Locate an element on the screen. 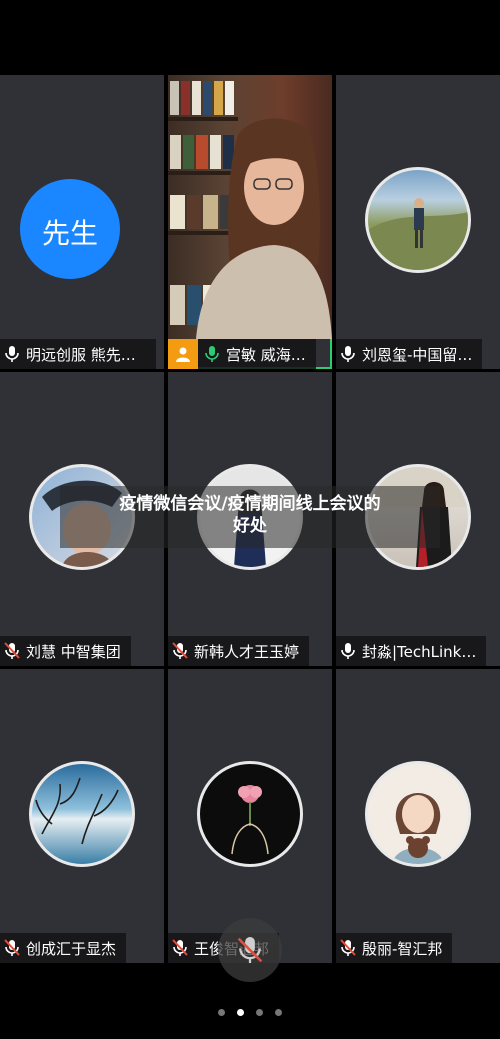  avatar: 先生 is located at coordinates (70, 229).